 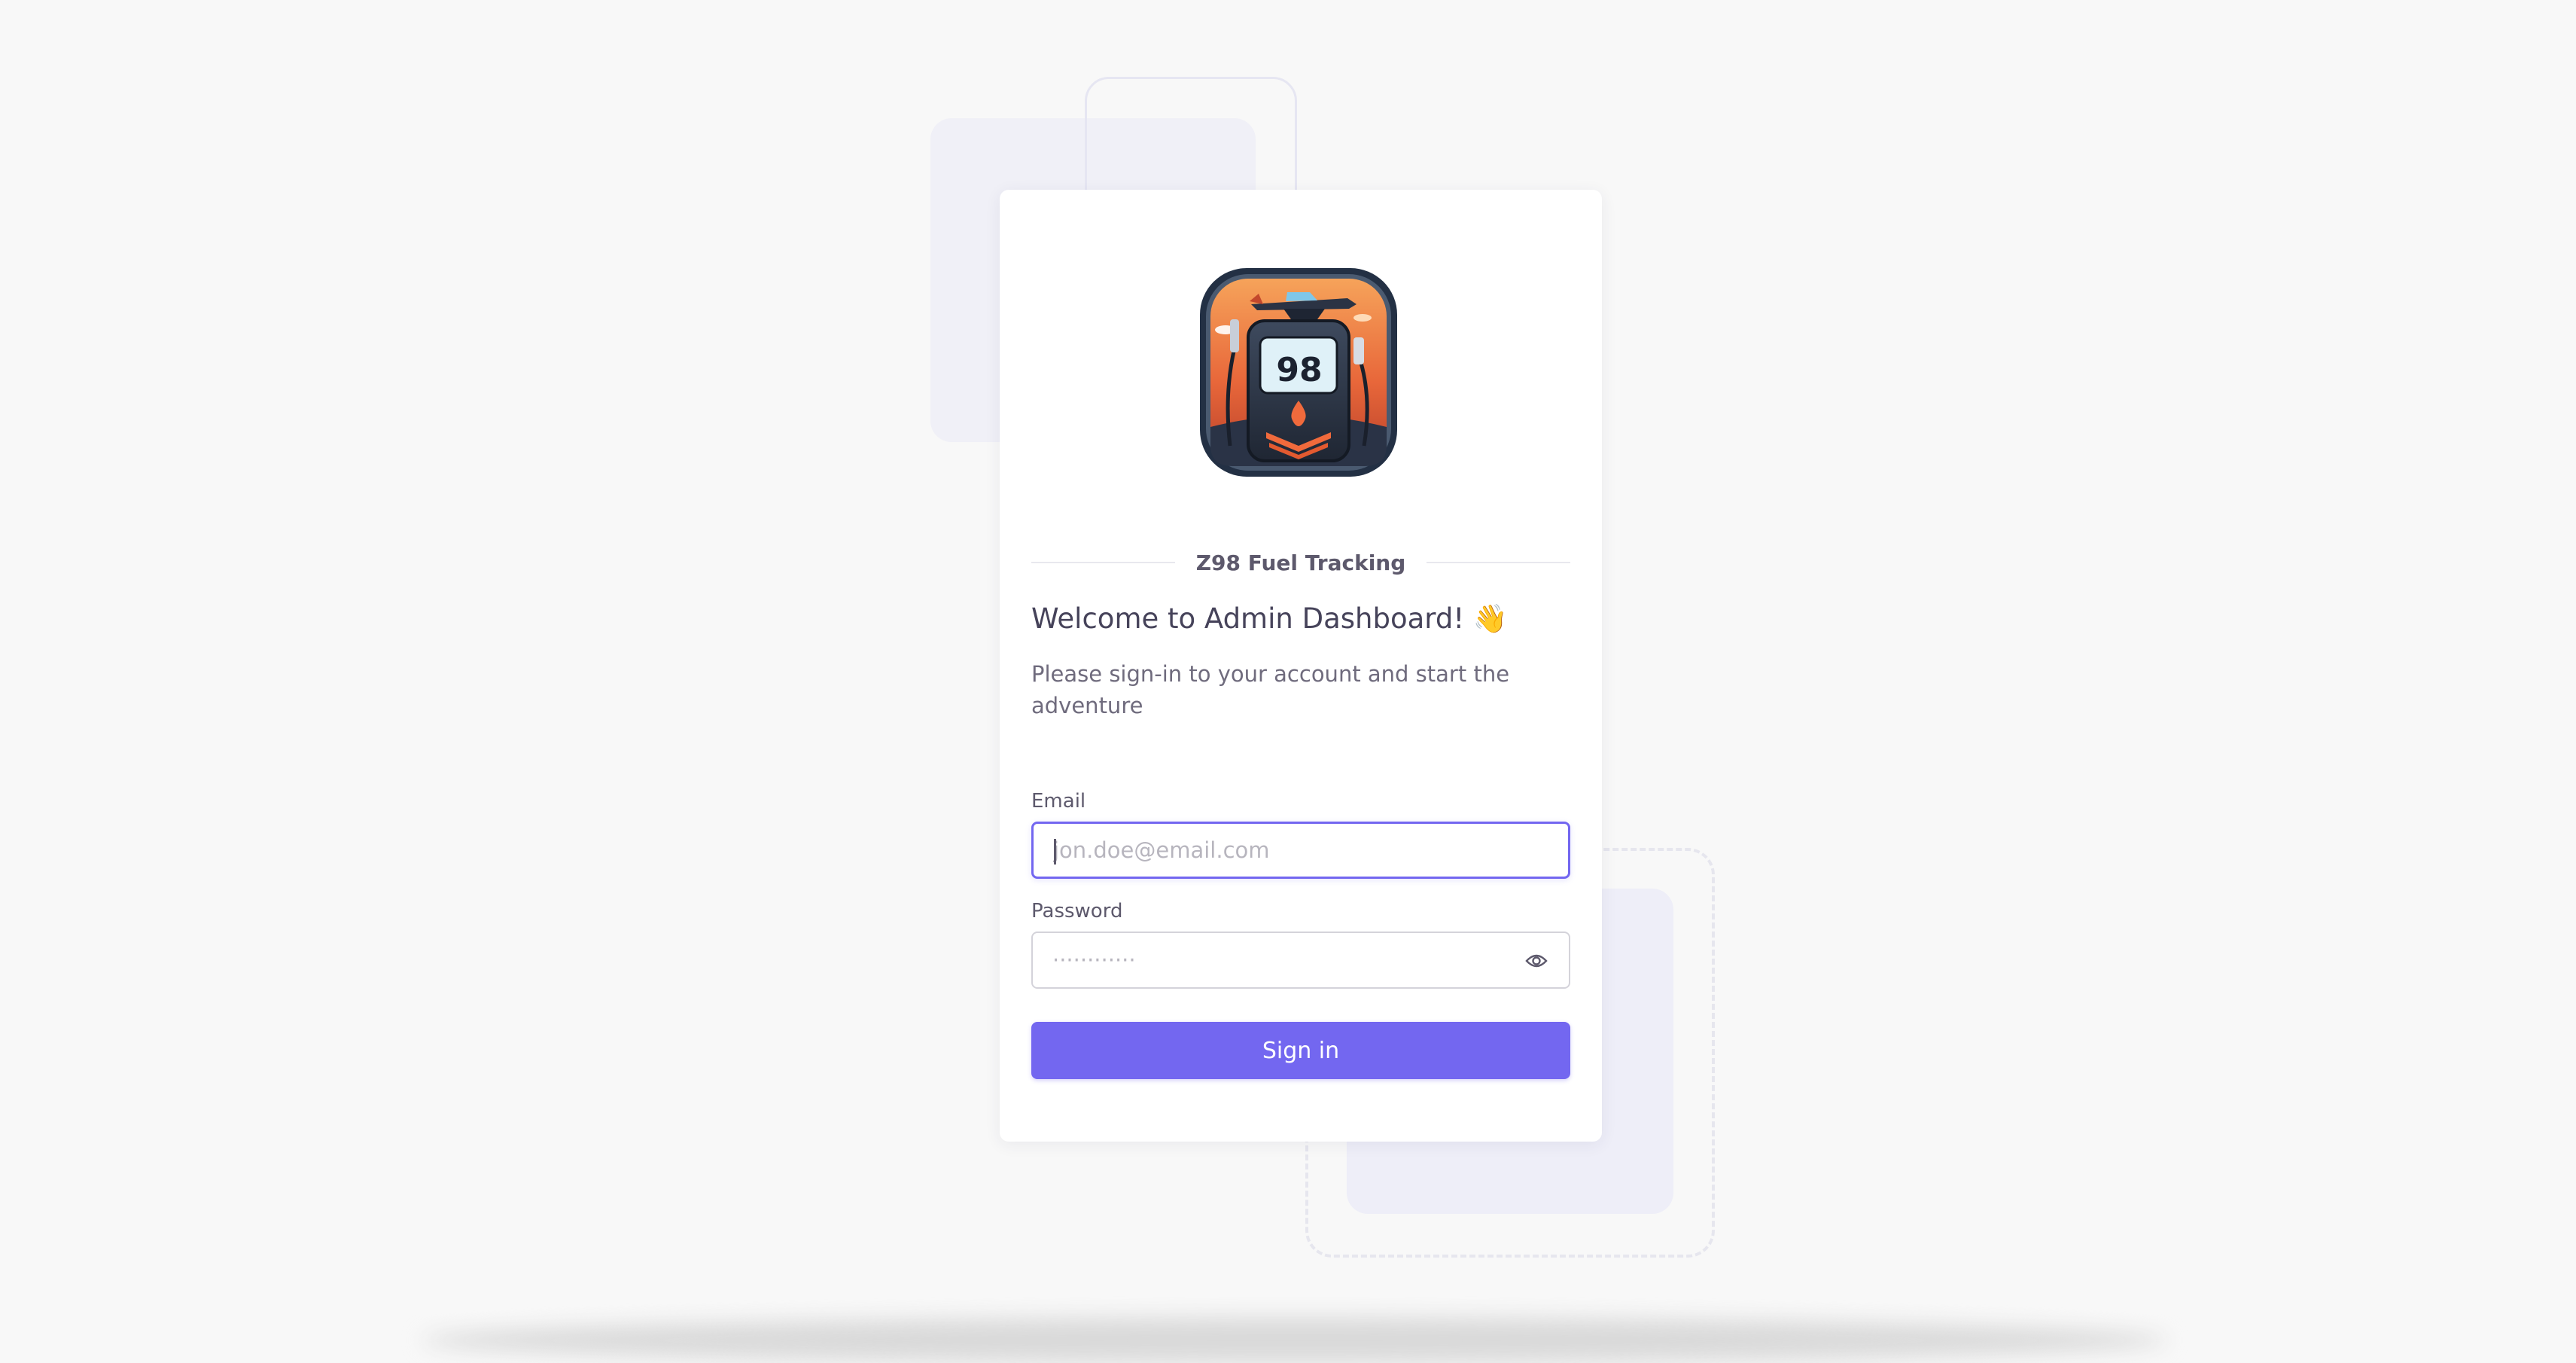 I want to click on password-field, so click(x=1286, y=960).